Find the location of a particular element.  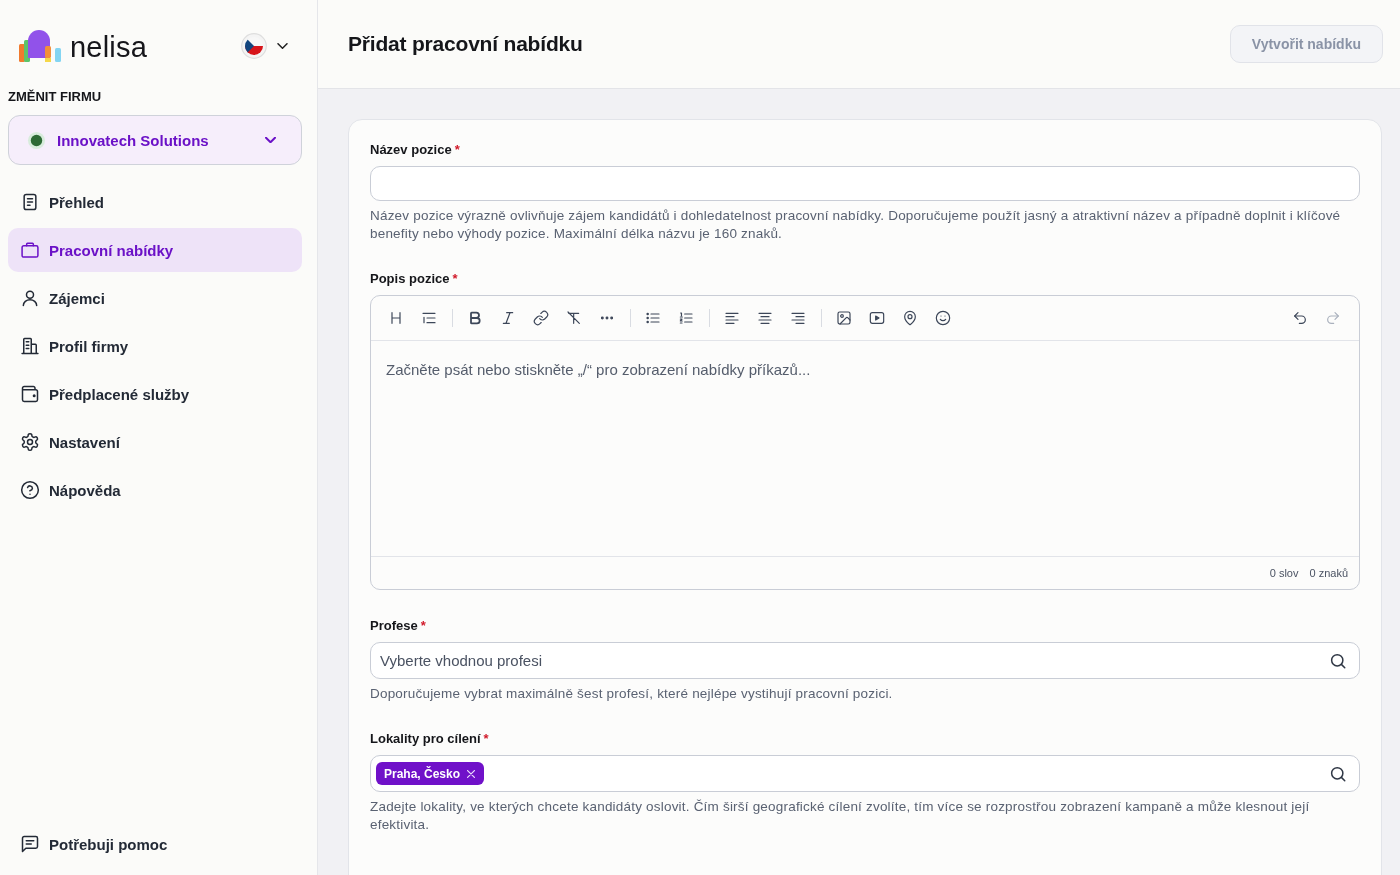

wallet-icon is located at coordinates (30, 394).